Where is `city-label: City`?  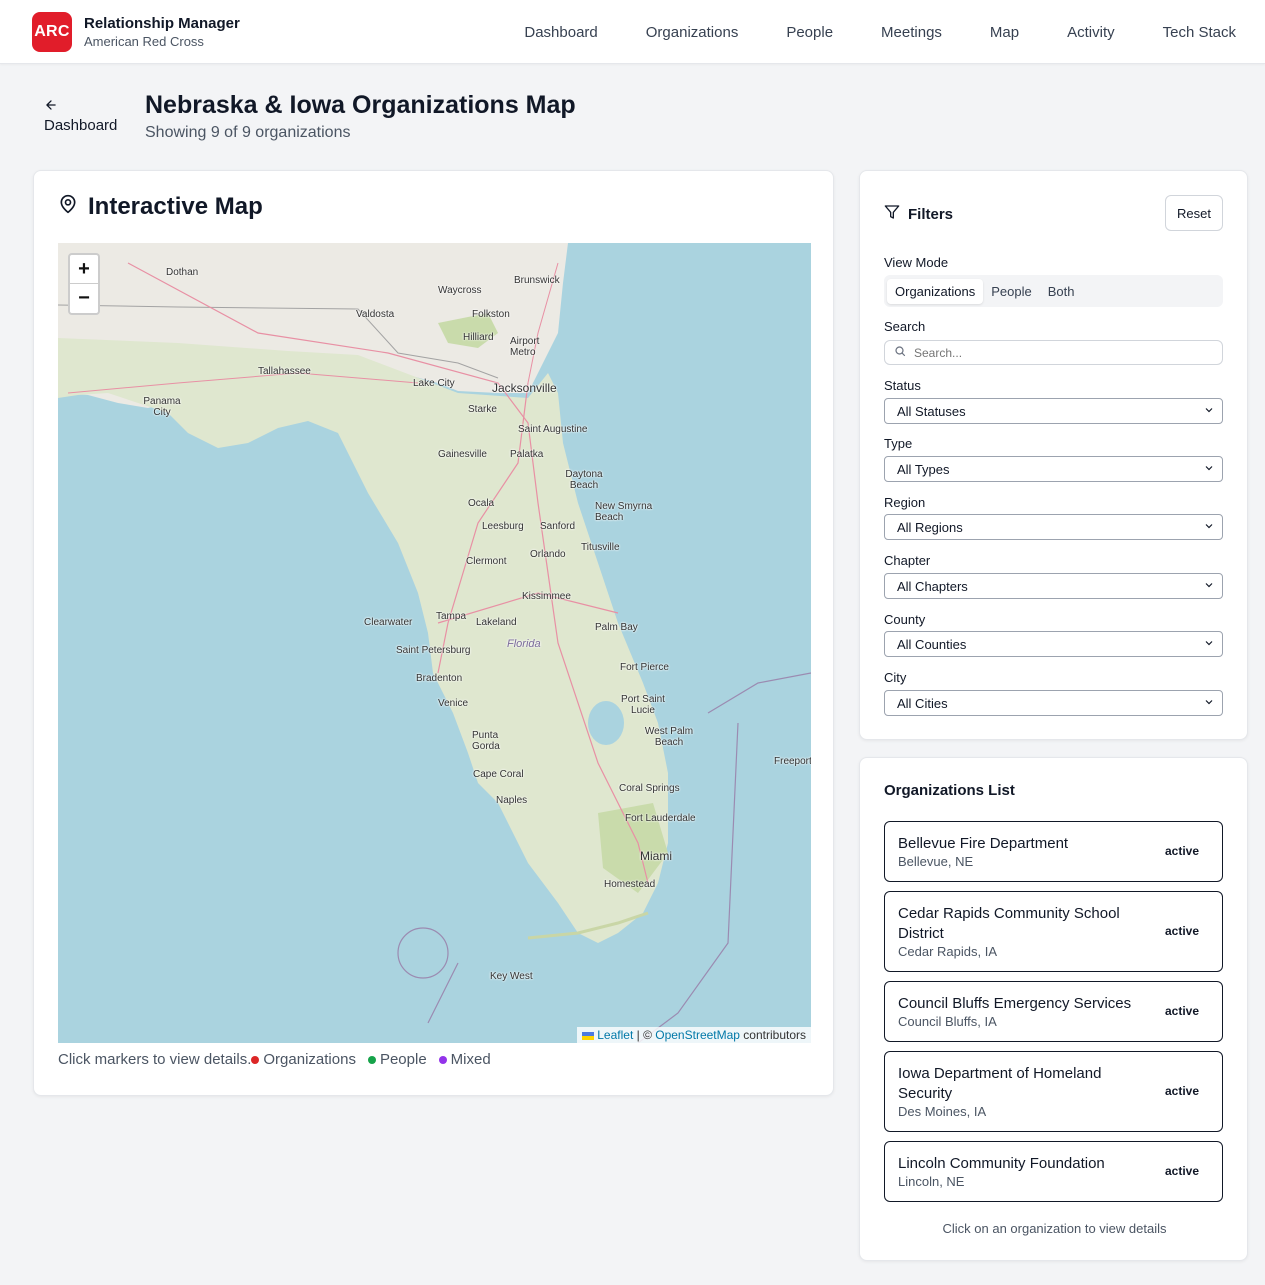
city-label: City is located at coordinates (895, 677).